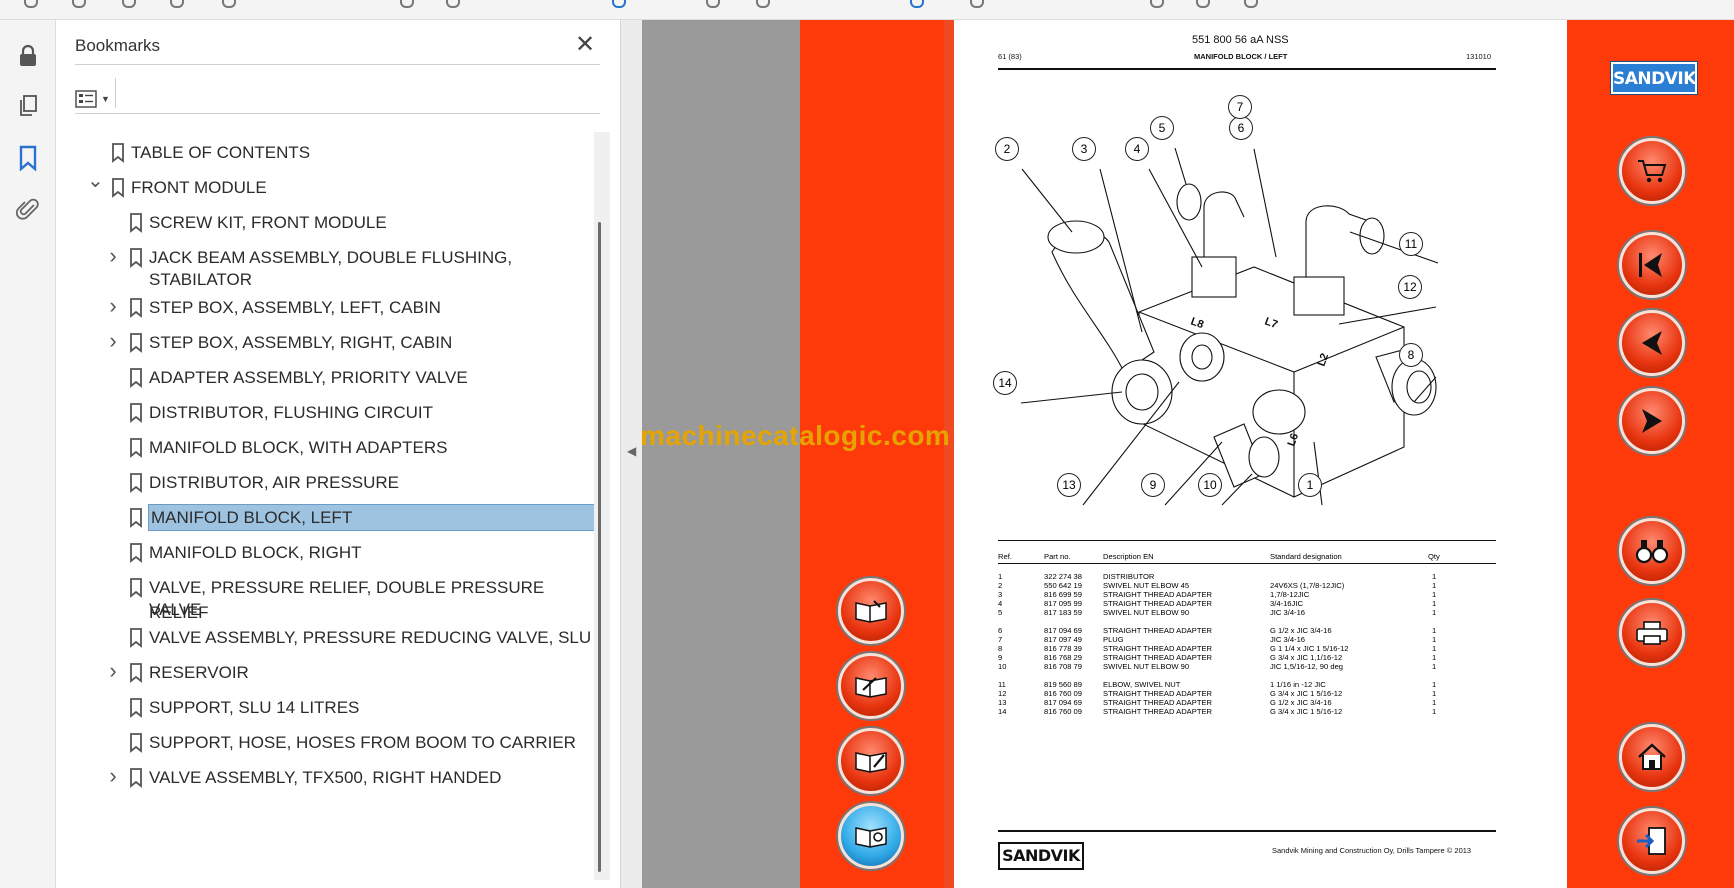  Describe the element at coordinates (1652, 551) in the screenshot. I see `binoculars-icon` at that location.